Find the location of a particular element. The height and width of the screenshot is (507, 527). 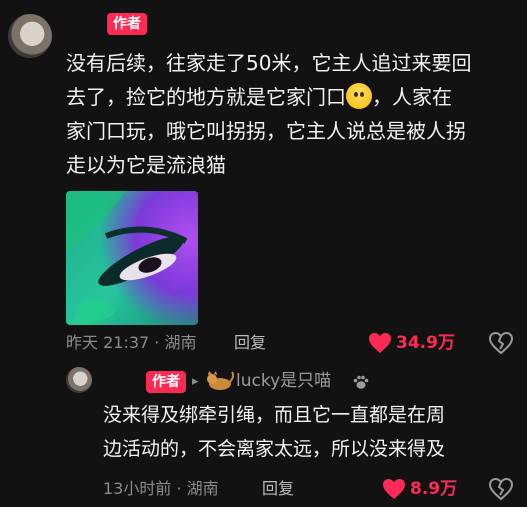

reply-line: 边活动的，不会离家太远，所以没来得及 is located at coordinates (274, 449).